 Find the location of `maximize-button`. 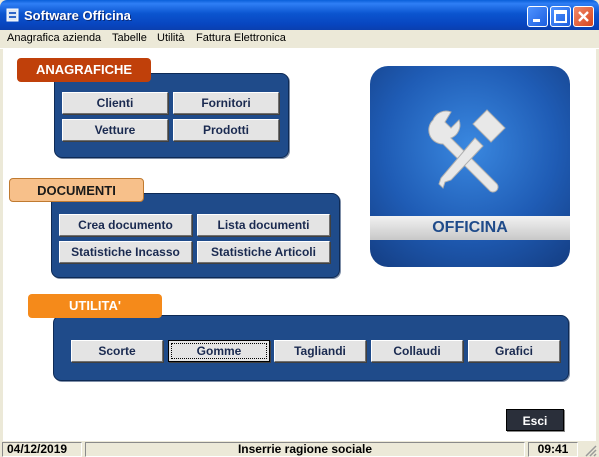

maximize-button is located at coordinates (560, 16).